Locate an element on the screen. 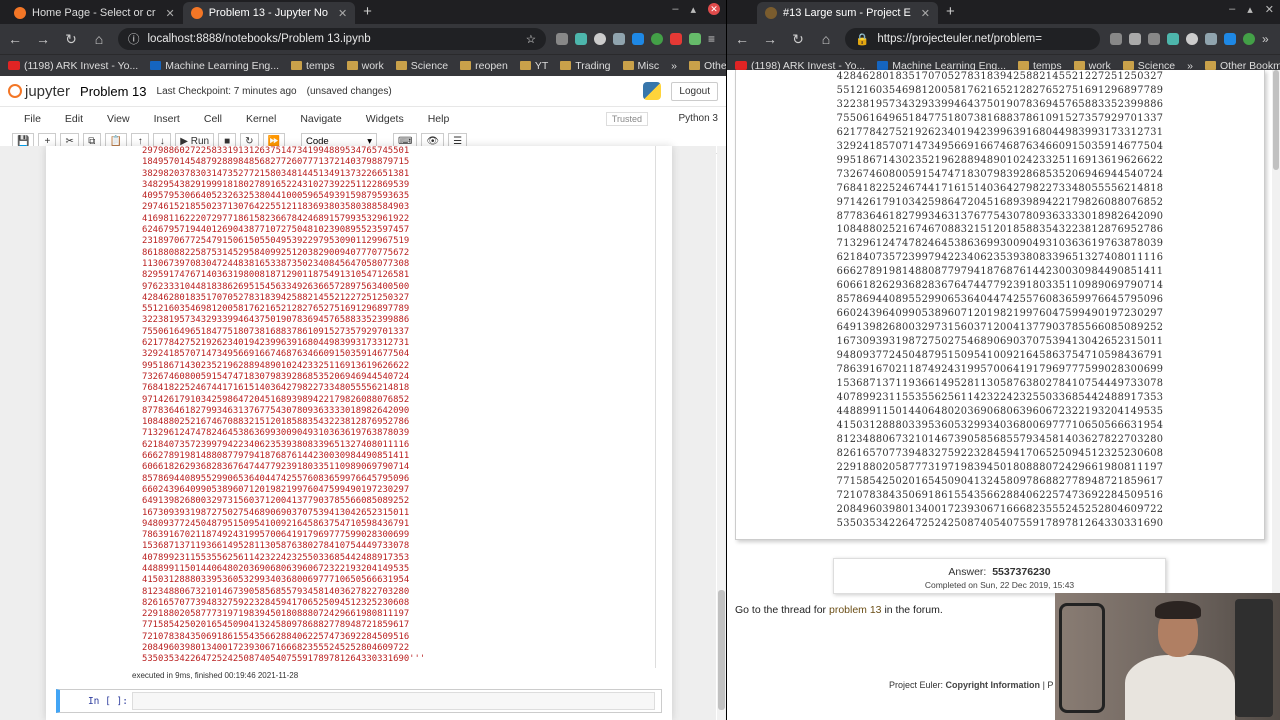 The height and width of the screenshot is (720, 1280). empty-code-cell: In [ ]: is located at coordinates (359, 701).